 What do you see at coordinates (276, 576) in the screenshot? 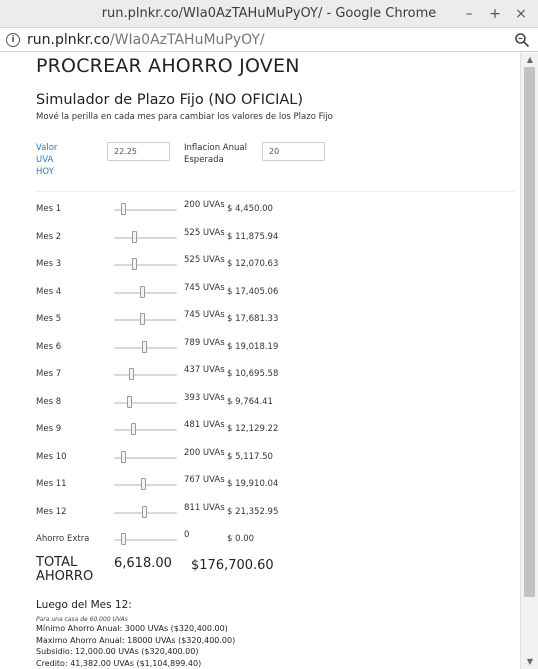
I see `total-row: TOTAL AHORRO 6,618.00 $176,700.60` at bounding box center [276, 576].